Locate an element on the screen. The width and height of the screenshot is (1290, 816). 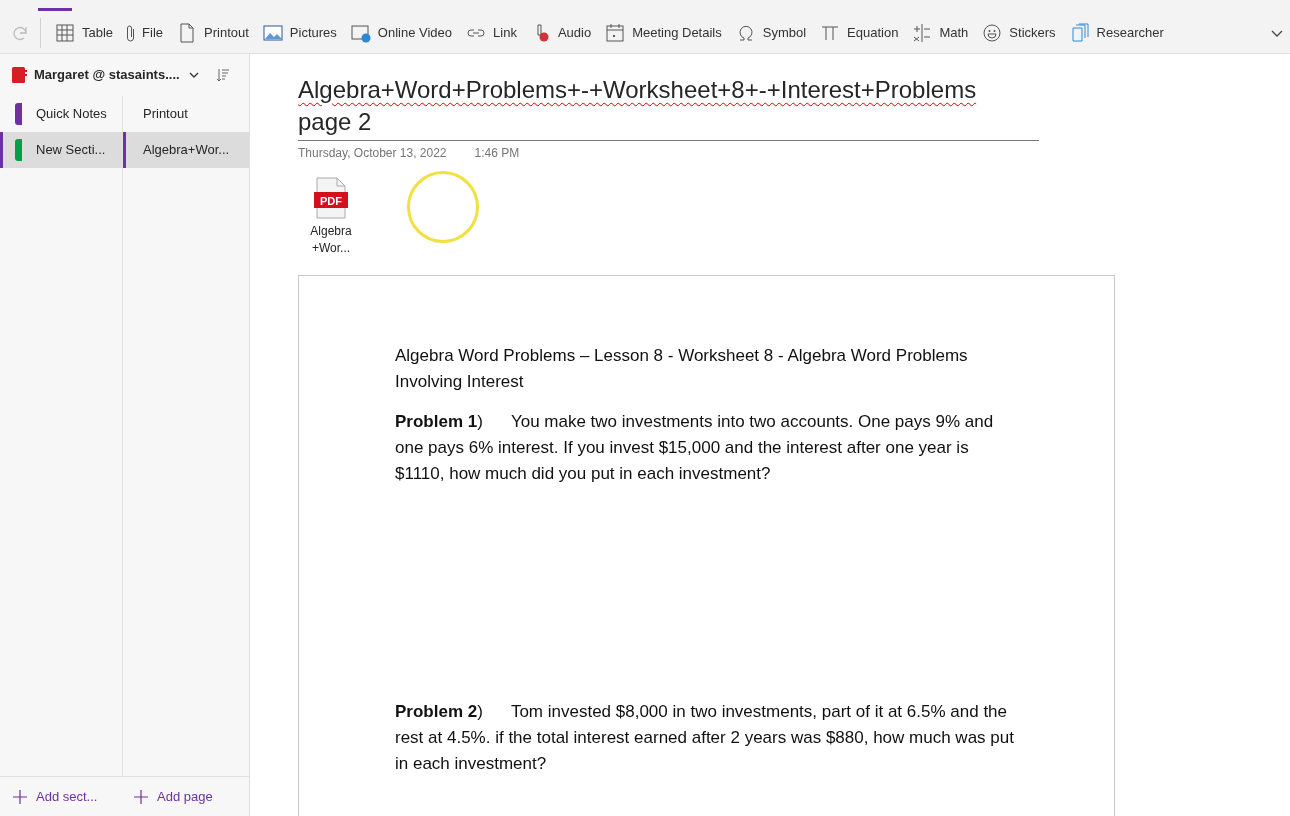
image-icon is located at coordinates (272, 32).